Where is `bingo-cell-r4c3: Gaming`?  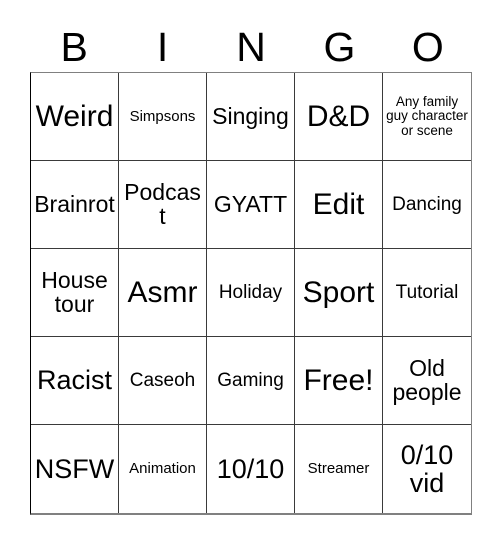
bingo-cell-r4c3: Gaming is located at coordinates (251, 381).